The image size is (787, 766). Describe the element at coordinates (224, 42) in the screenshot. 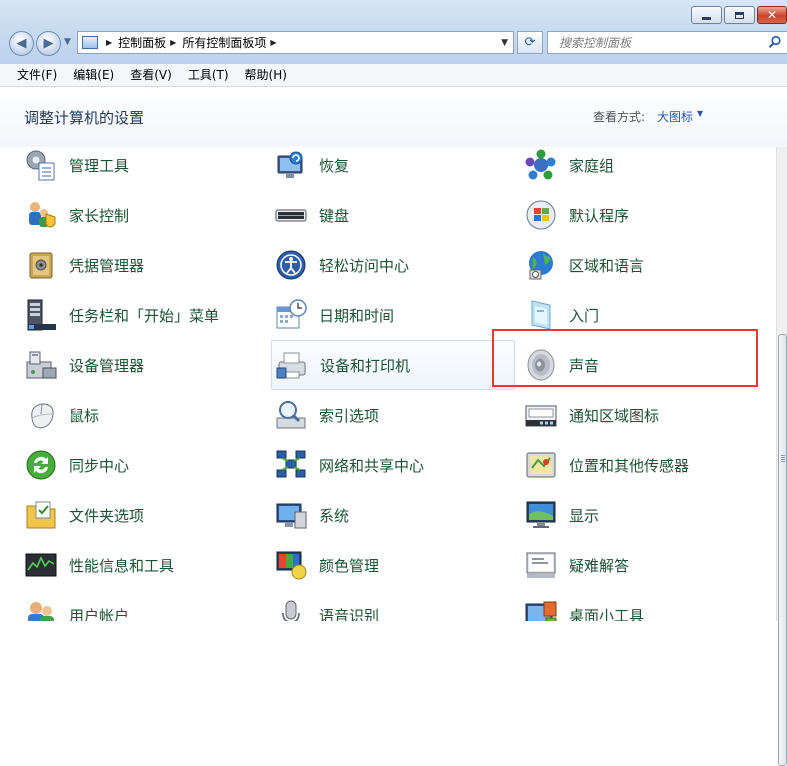

I see `breadcrumb-all-items: 所有控制面板项` at that location.